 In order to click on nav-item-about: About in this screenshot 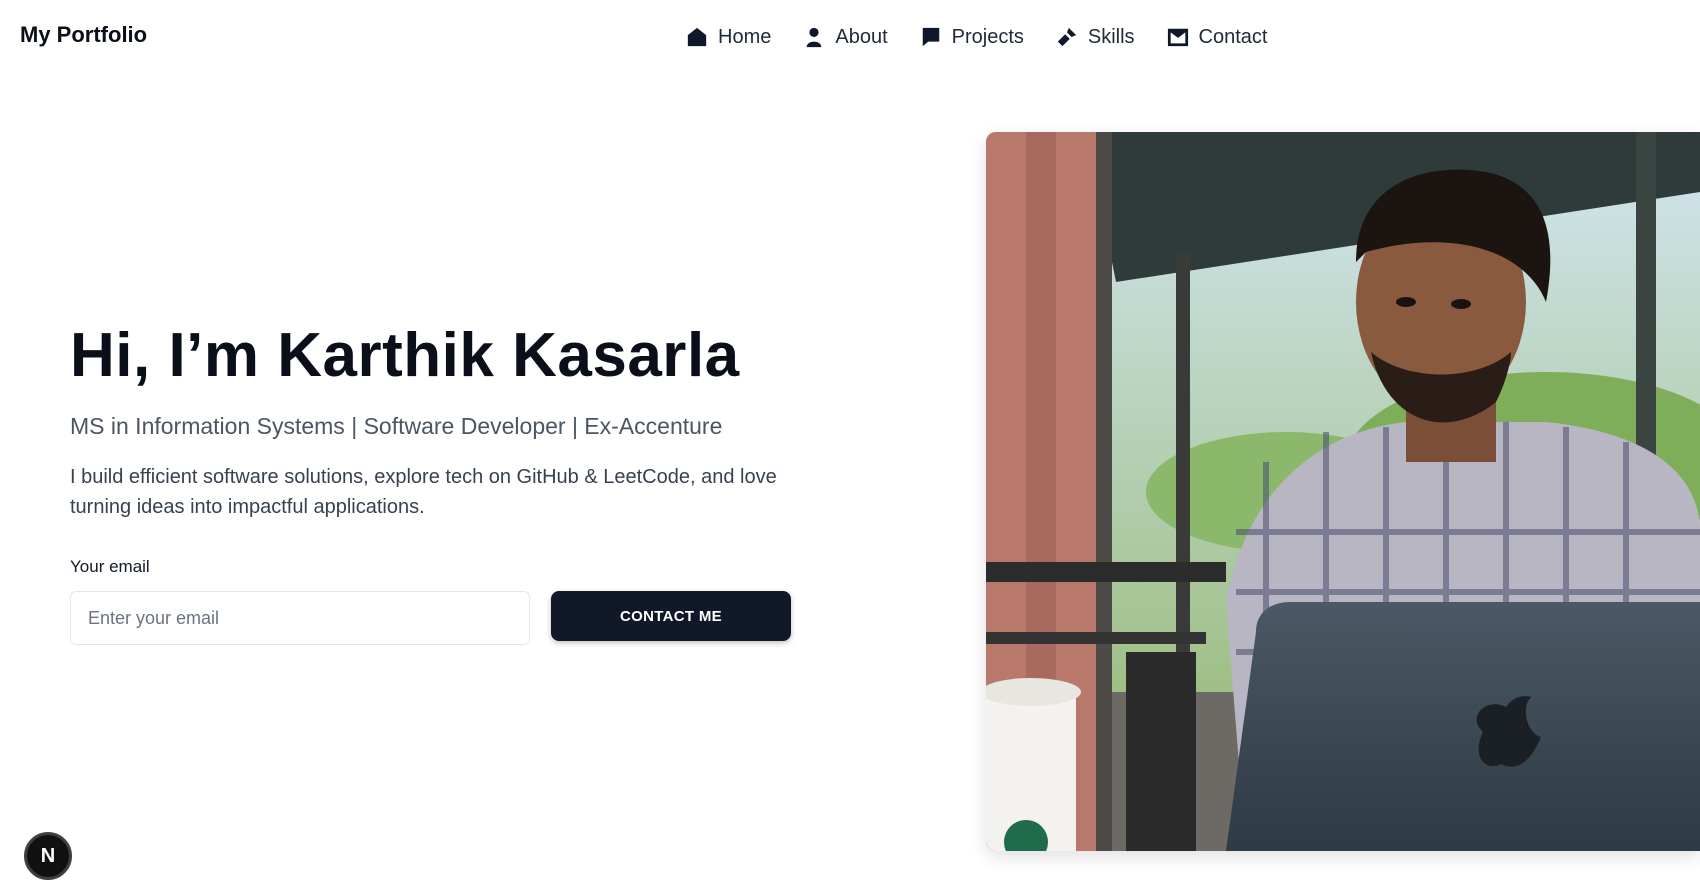, I will do `click(845, 37)`.